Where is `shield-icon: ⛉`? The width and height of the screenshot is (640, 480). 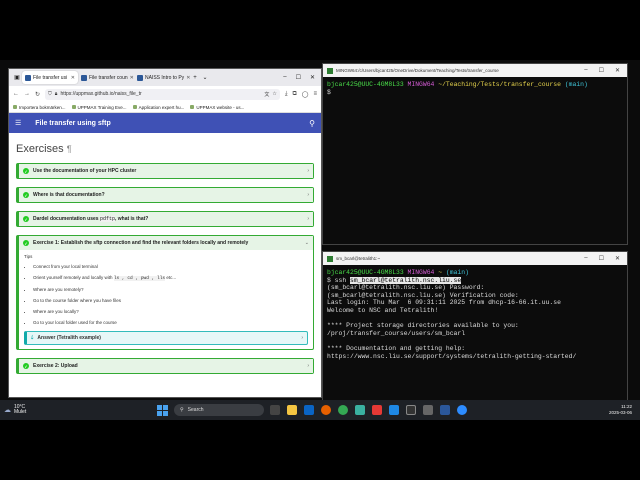
shield-icon: ⛉ is located at coordinates (50, 94).